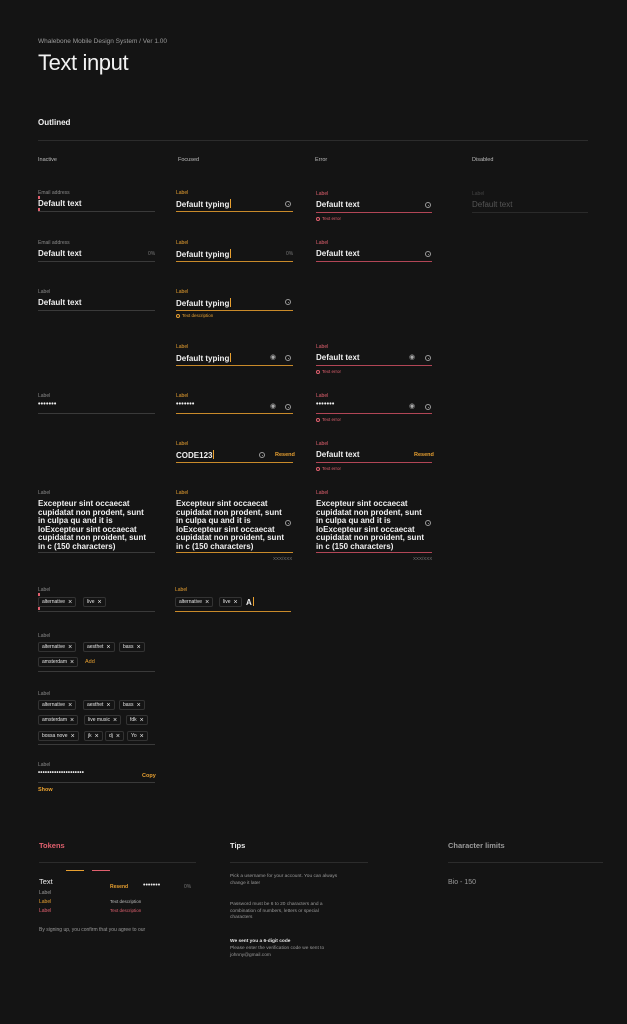  I want to click on add-button: Add, so click(90, 662).